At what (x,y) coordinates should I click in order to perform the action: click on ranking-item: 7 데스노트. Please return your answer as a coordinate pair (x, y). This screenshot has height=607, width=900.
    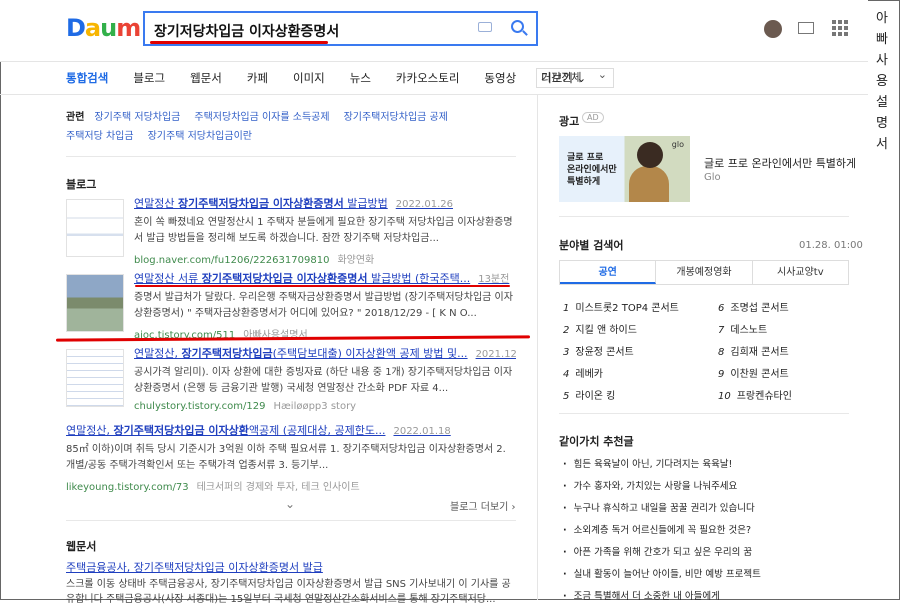
    Looking at the image, I should click on (742, 328).